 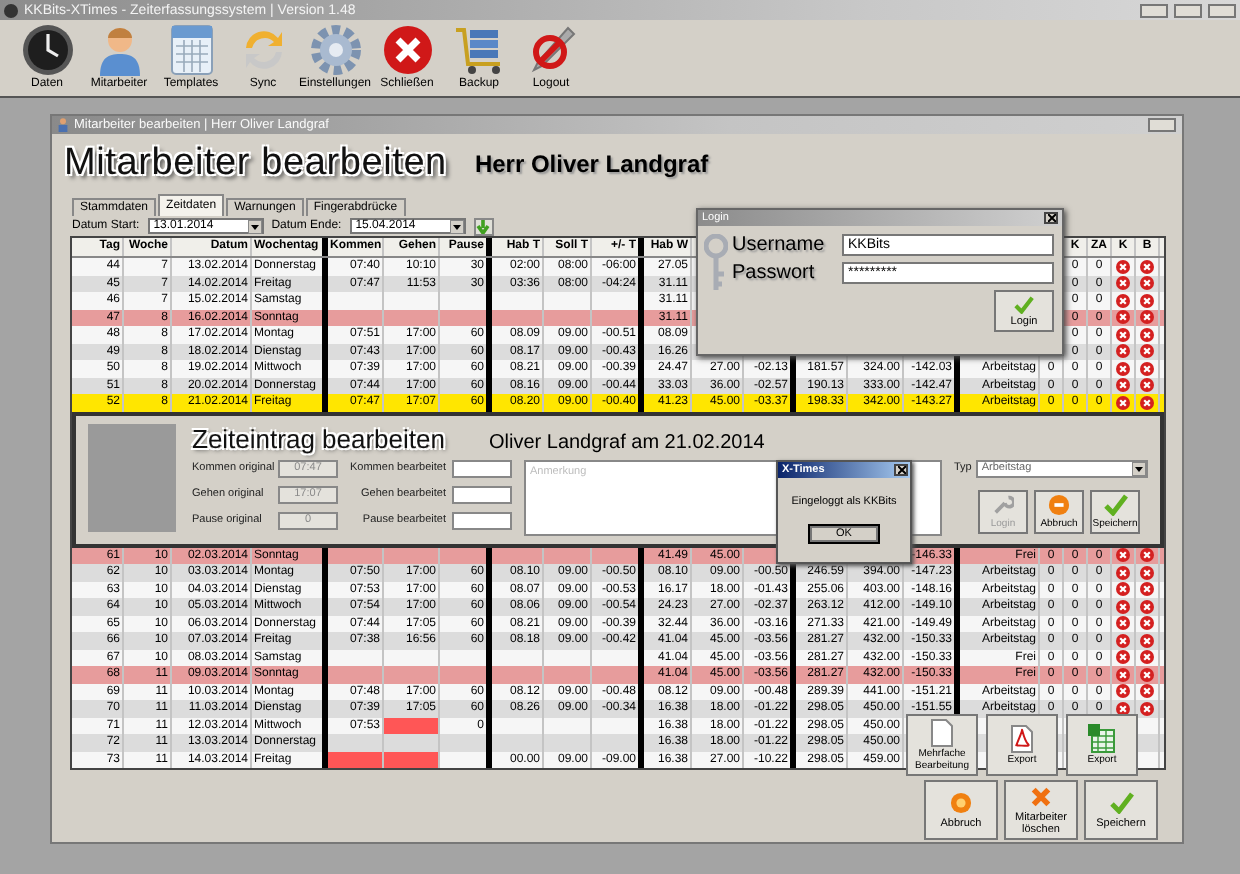 What do you see at coordinates (335, 50) in the screenshot?
I see `settings-icon` at bounding box center [335, 50].